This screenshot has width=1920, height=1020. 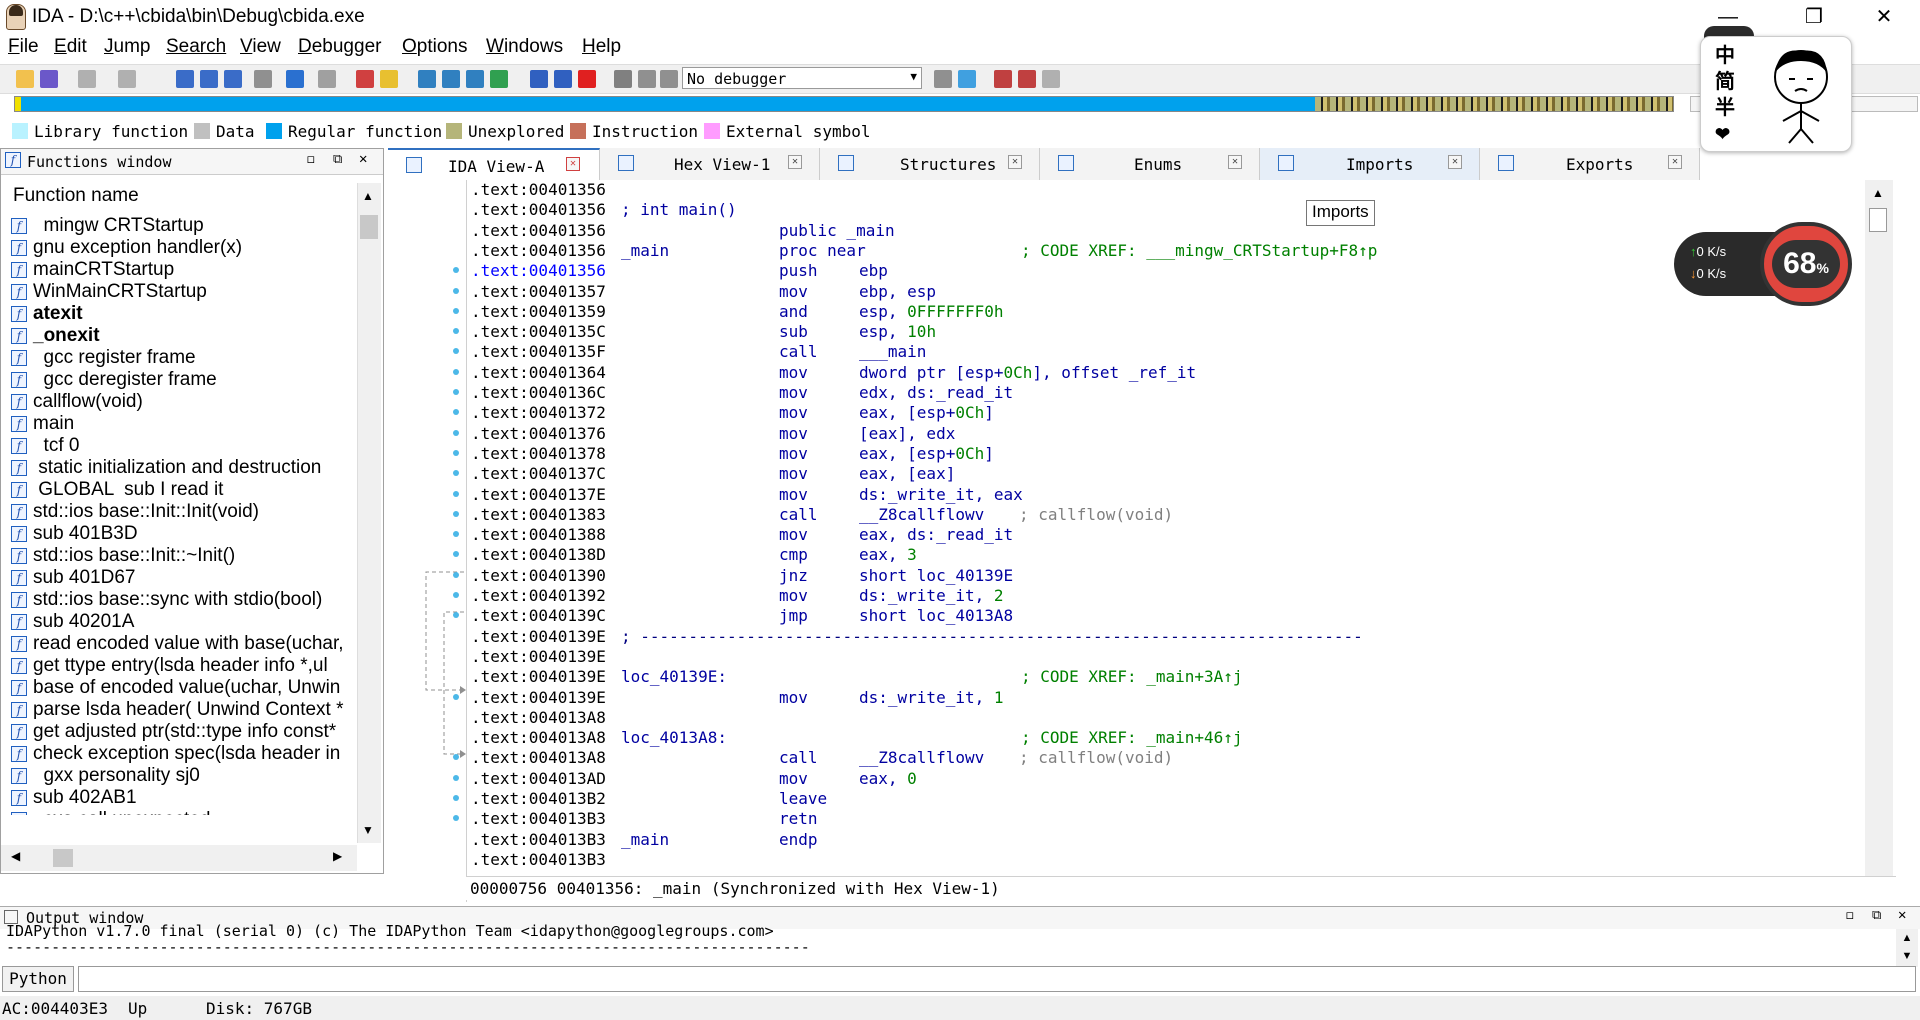 What do you see at coordinates (185, 79) in the screenshot?
I see `search-binary-icon` at bounding box center [185, 79].